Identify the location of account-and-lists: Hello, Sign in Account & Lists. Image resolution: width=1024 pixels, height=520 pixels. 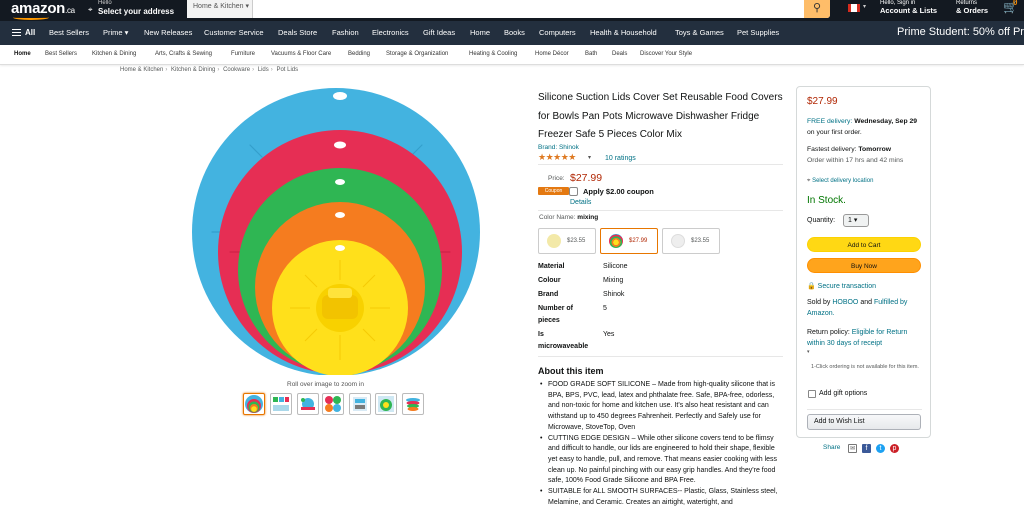
(908, 7).